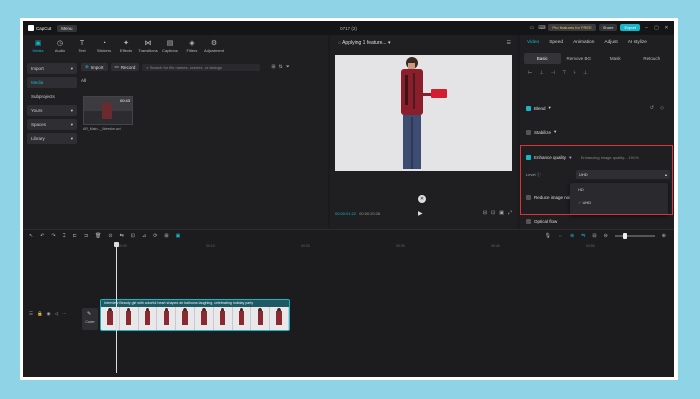 This screenshot has width=700, height=399. I want to click on audio-mute-icon: ◁, so click(56, 314).